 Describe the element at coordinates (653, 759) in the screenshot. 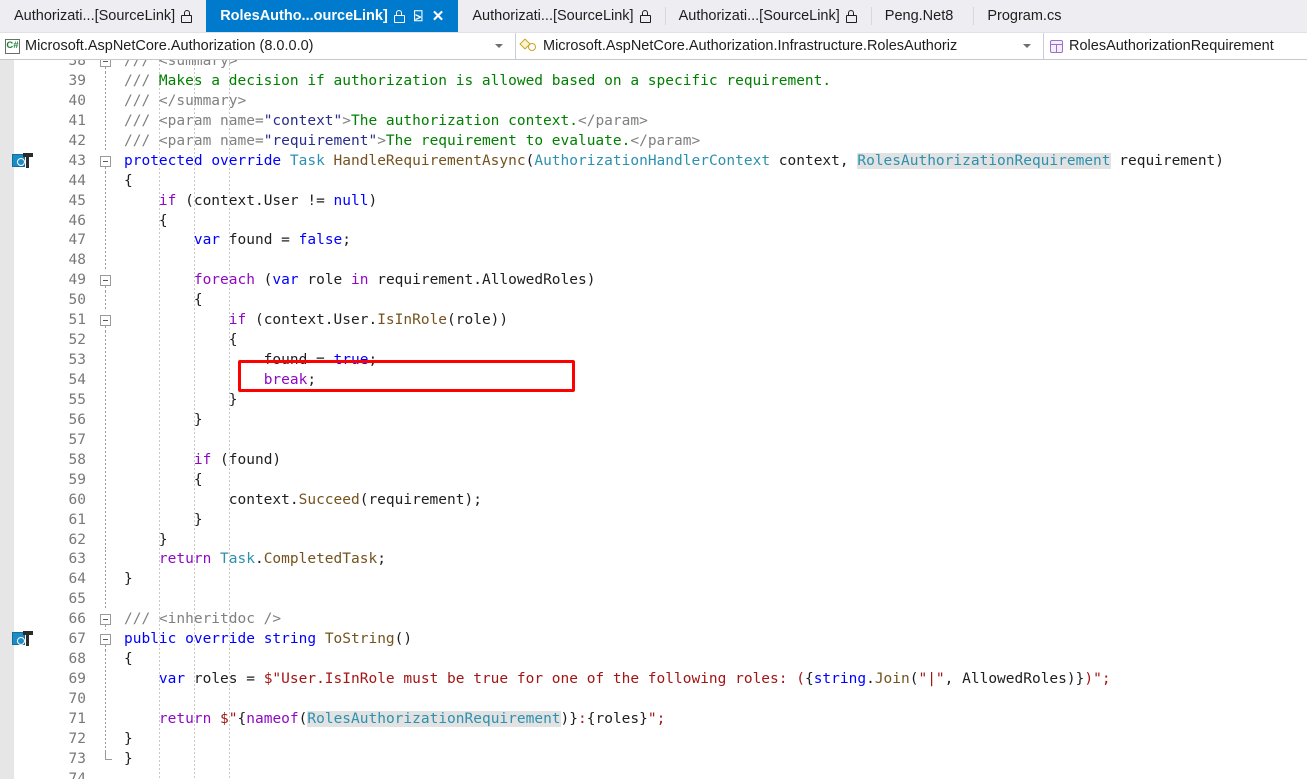

I see `code-line: 73}` at that location.